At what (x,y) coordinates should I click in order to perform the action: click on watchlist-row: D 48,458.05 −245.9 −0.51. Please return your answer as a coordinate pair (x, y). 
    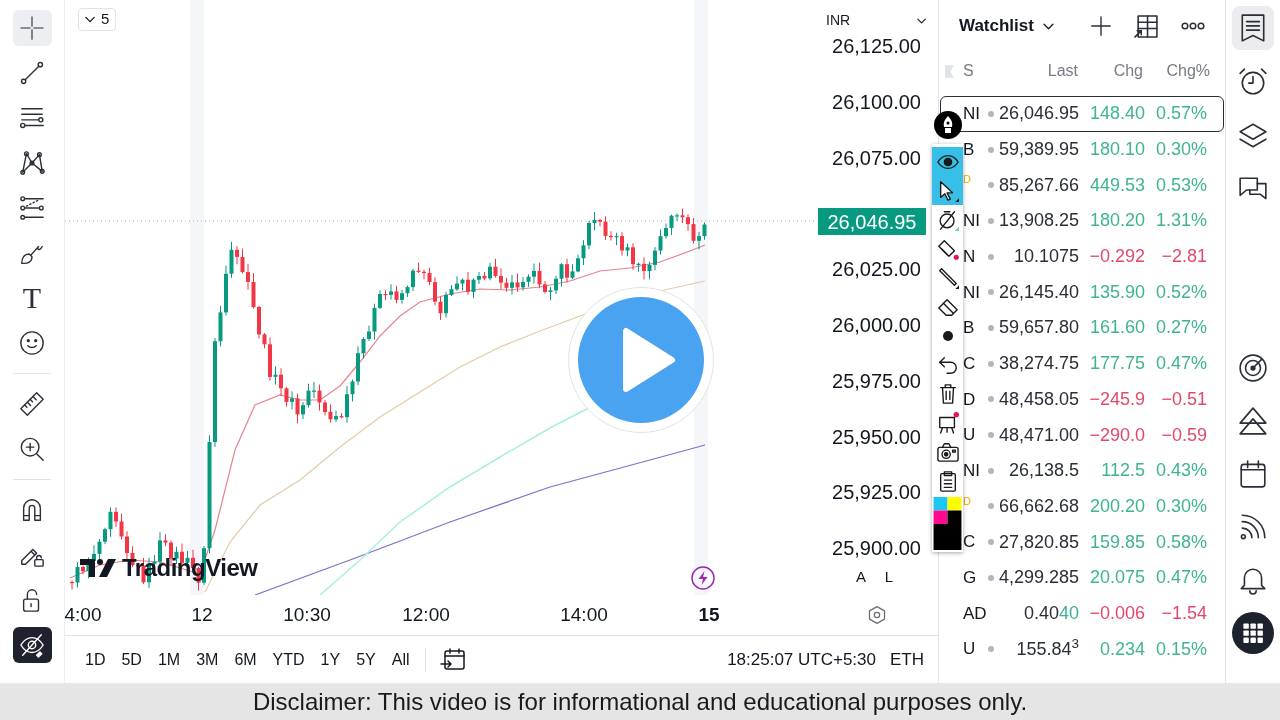
    Looking at the image, I should click on (1082, 399).